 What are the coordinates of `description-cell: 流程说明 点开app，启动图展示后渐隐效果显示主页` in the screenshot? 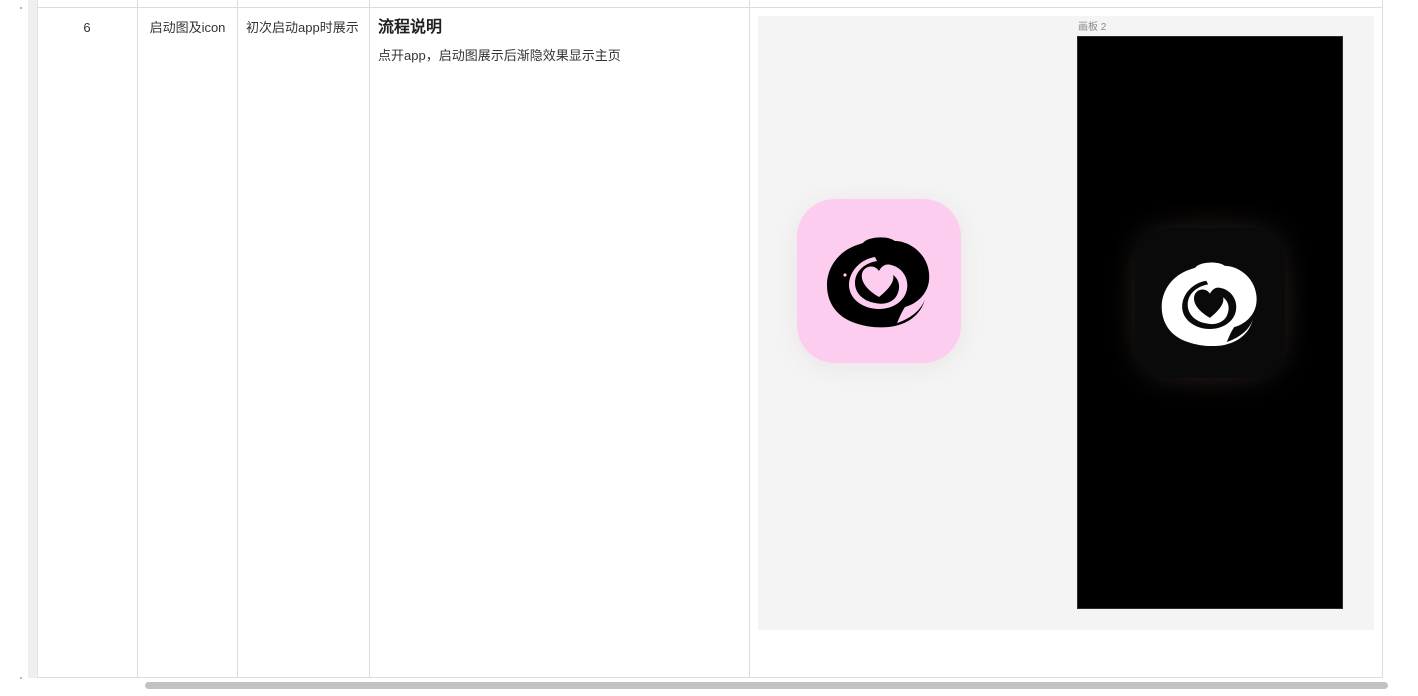 It's located at (559, 41).